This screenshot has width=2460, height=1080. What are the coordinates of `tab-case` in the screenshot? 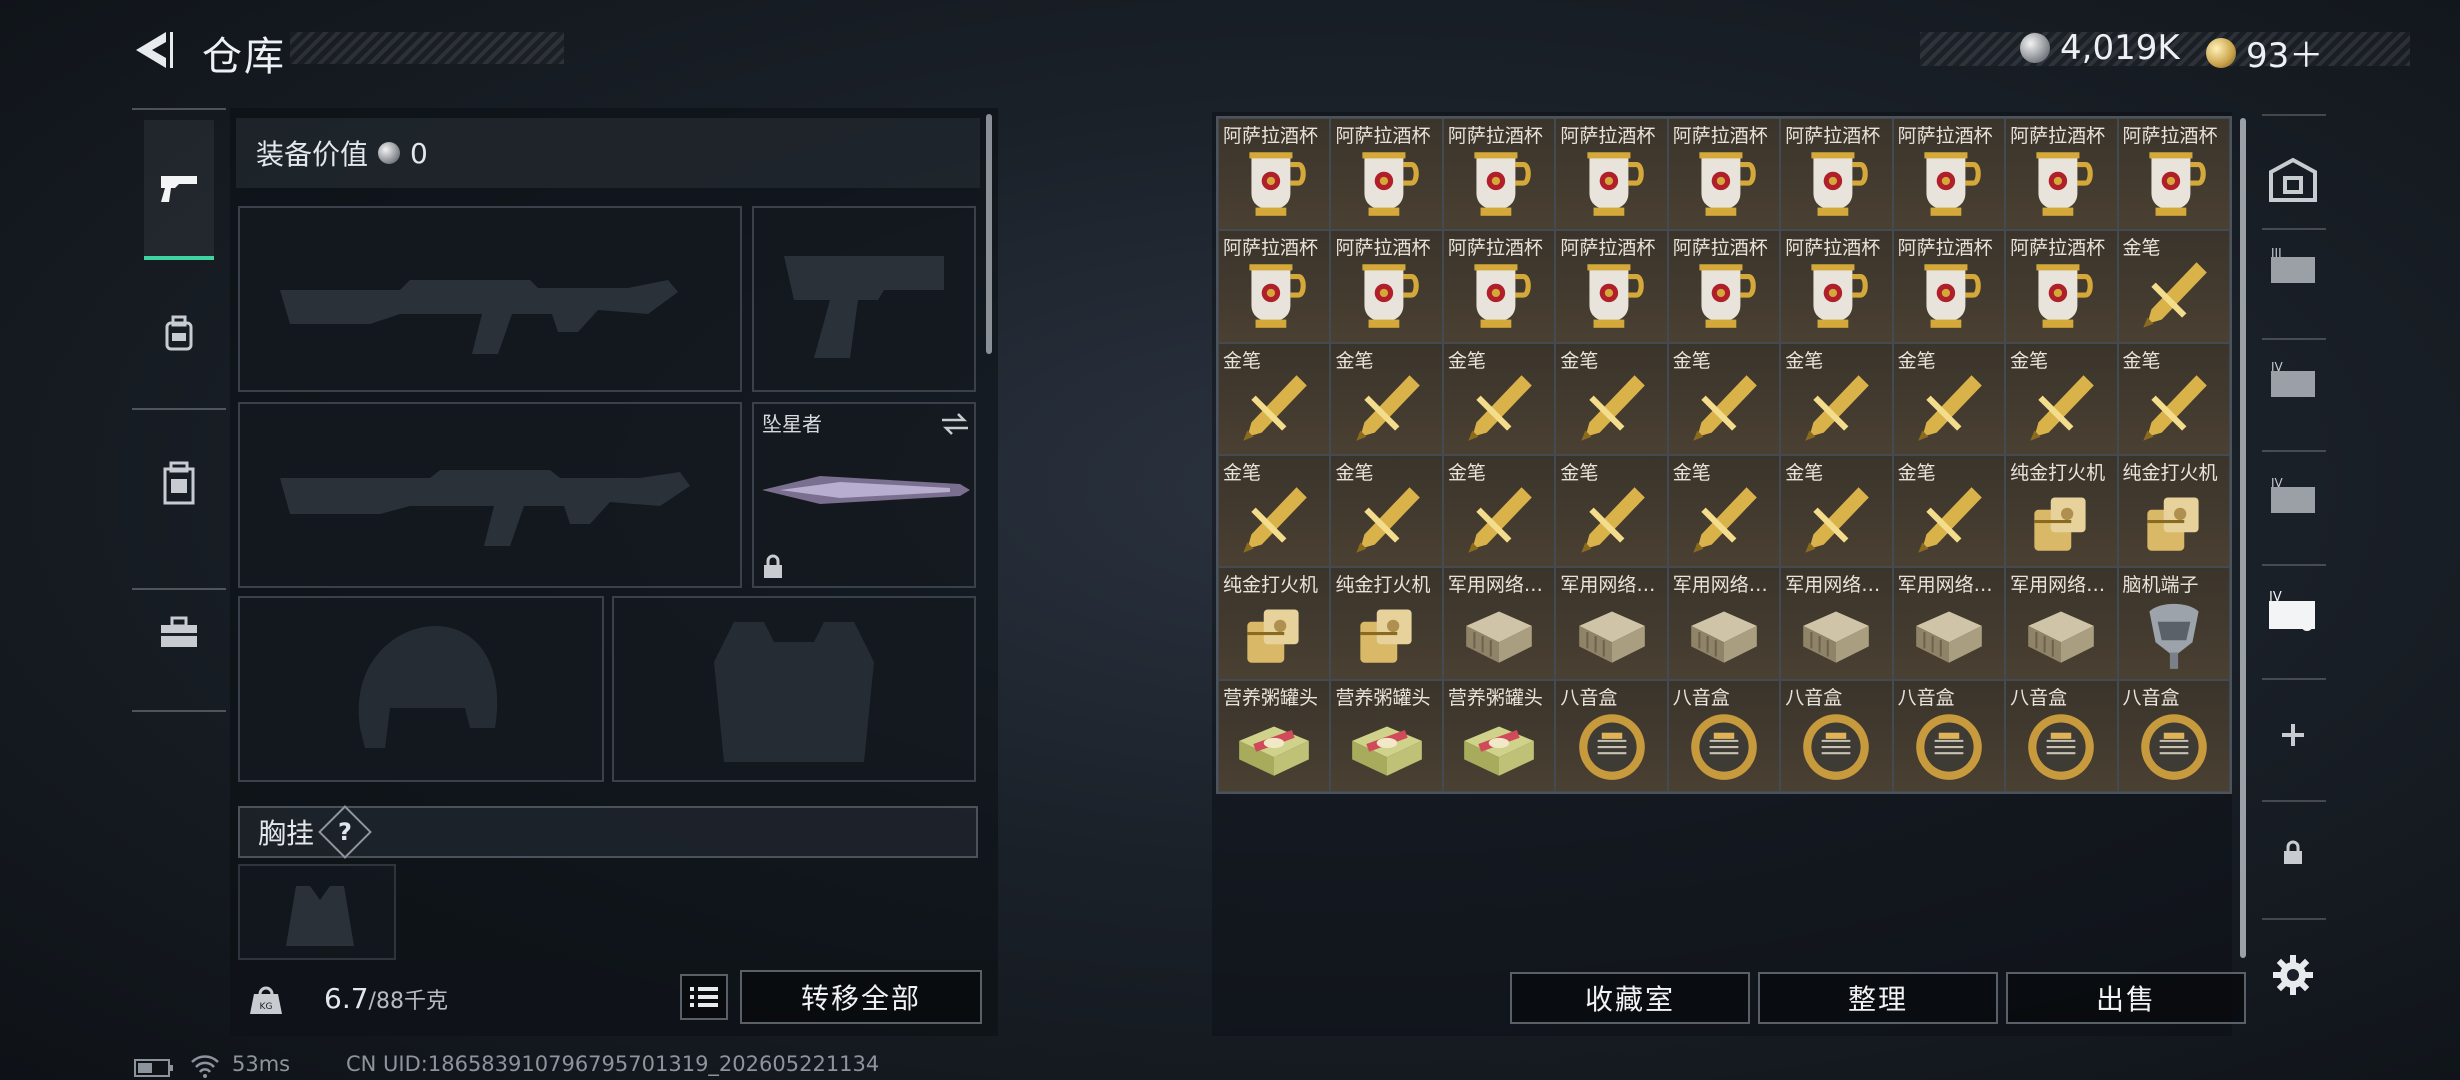 It's located at (179, 483).